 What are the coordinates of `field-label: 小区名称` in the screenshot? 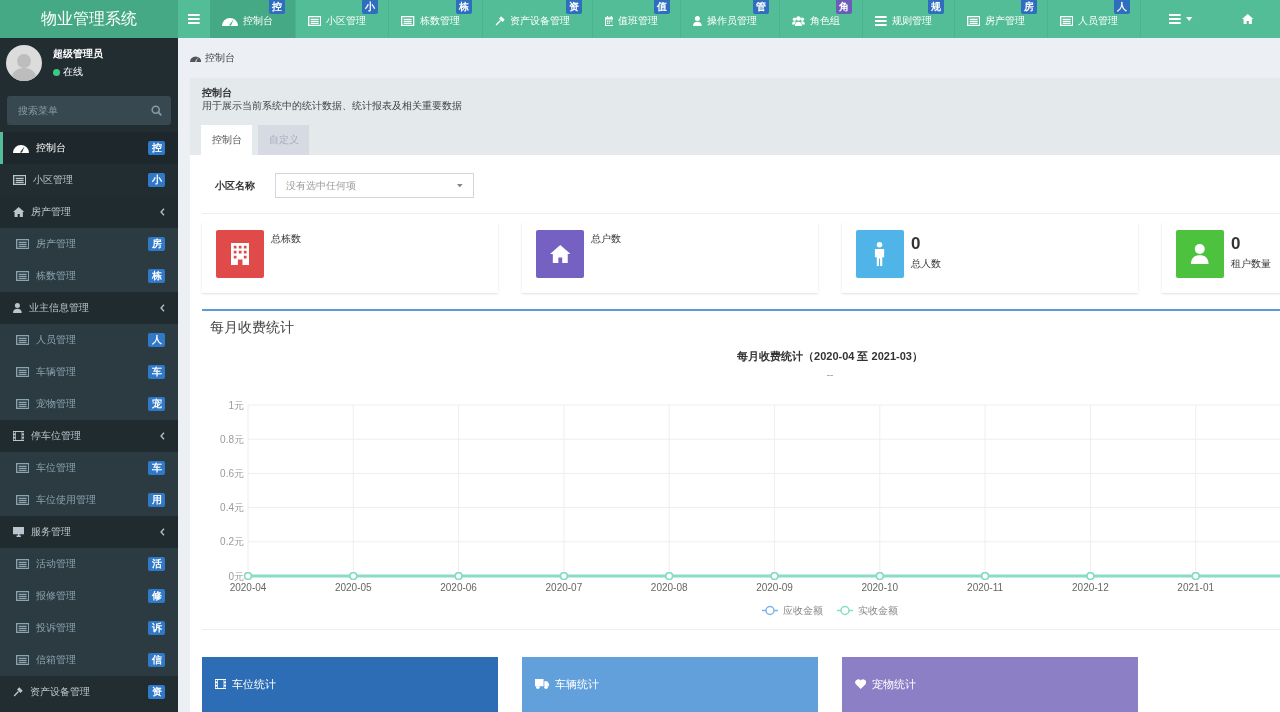 It's located at (235, 185).